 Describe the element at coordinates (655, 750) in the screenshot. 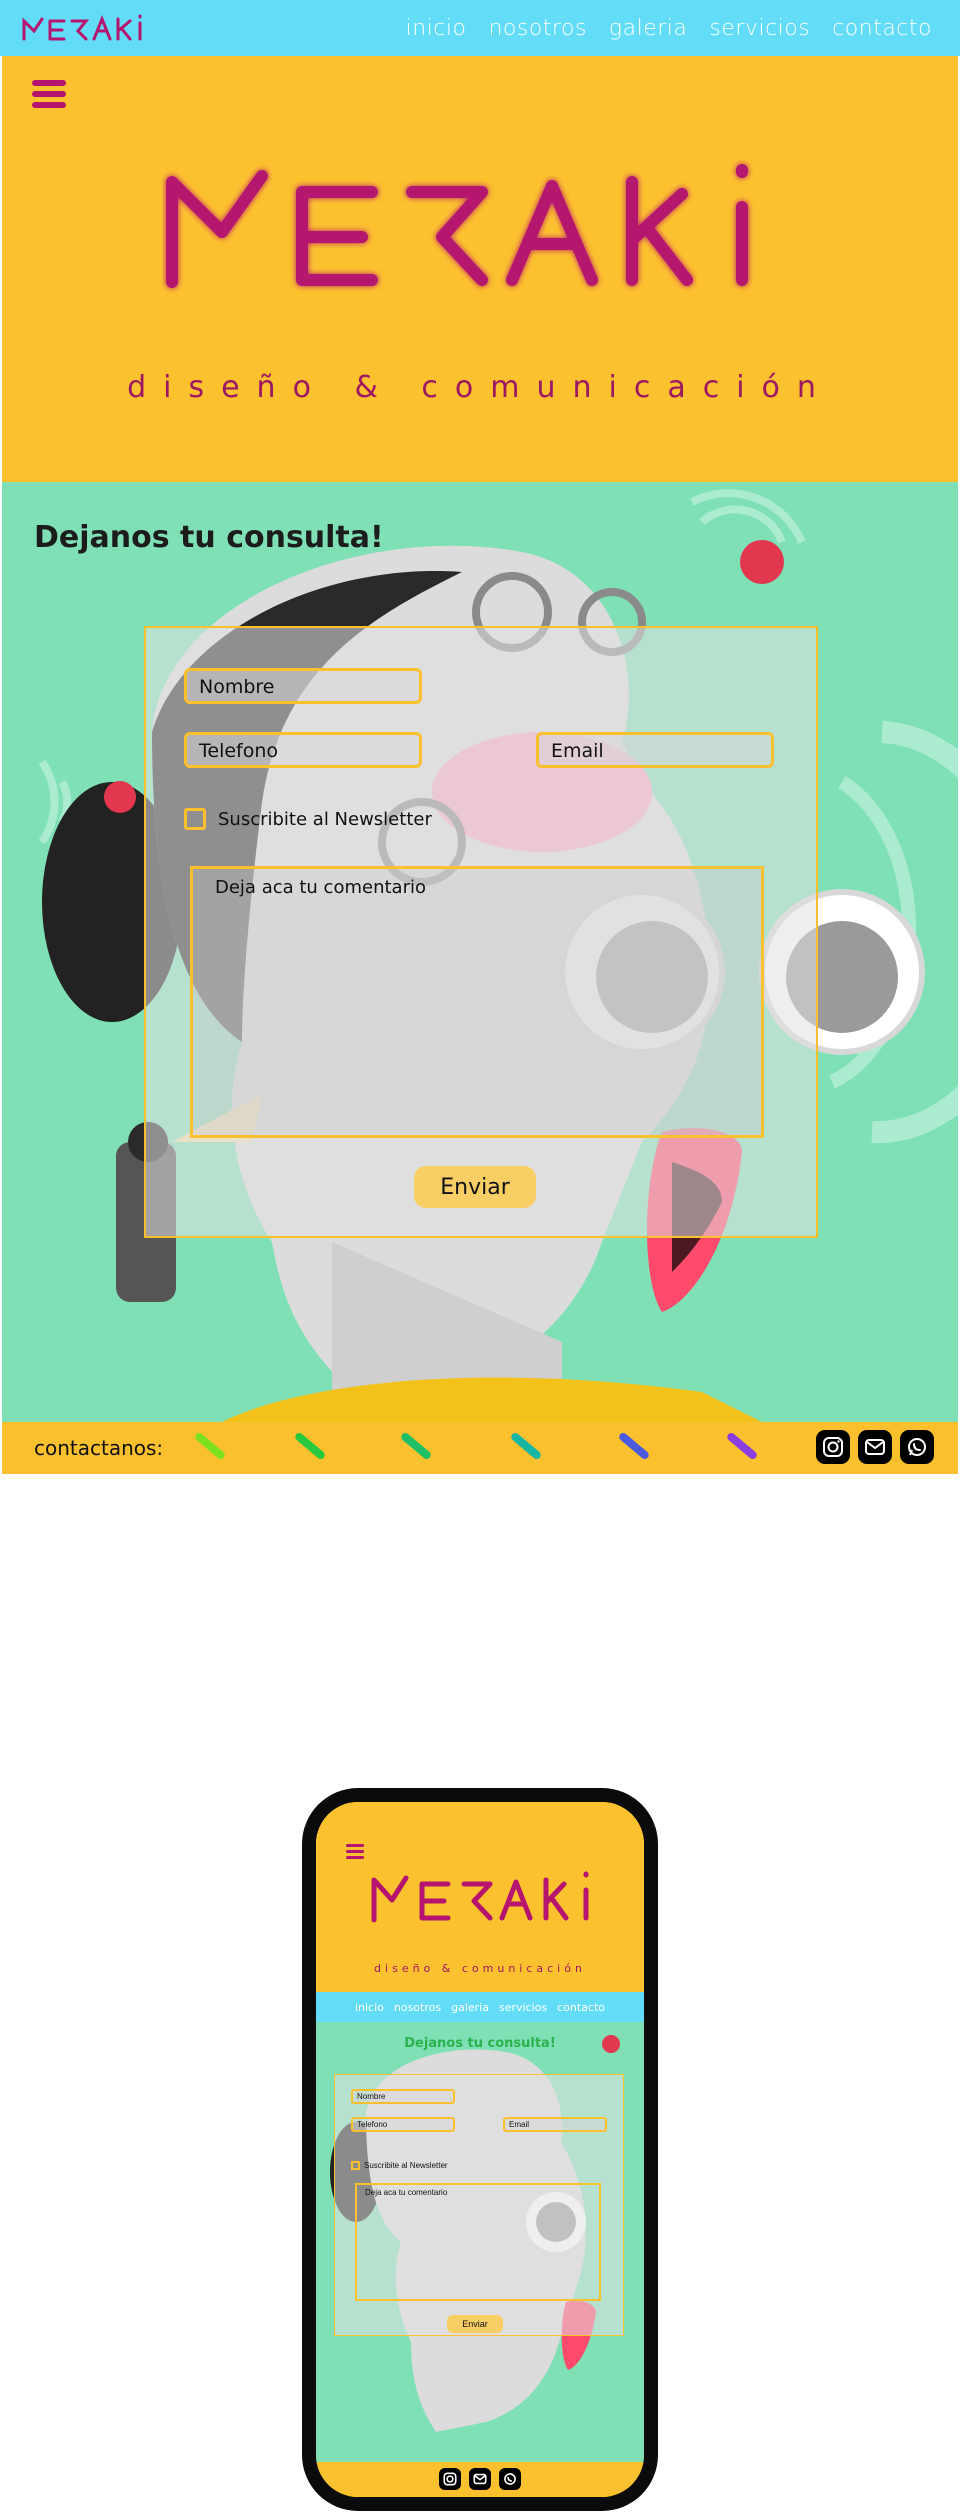

I see `email-field: Email` at that location.